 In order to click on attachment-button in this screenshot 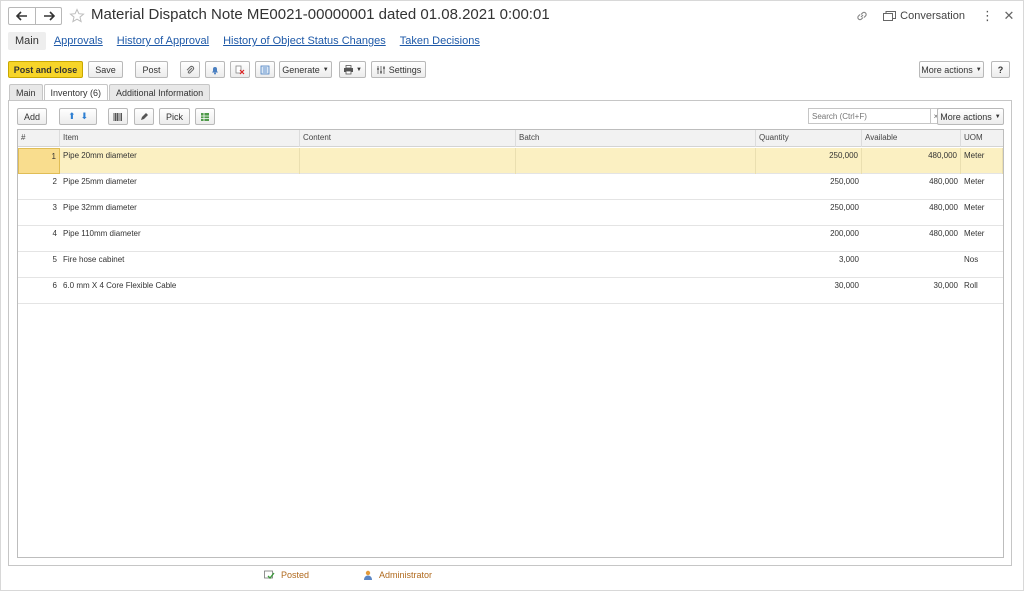, I will do `click(190, 69)`.